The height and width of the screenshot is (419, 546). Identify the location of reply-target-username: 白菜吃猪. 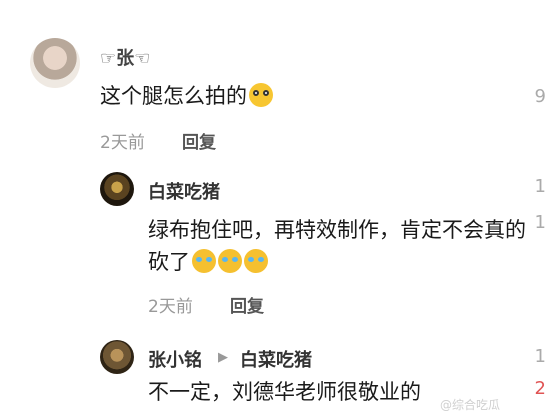
(276, 359).